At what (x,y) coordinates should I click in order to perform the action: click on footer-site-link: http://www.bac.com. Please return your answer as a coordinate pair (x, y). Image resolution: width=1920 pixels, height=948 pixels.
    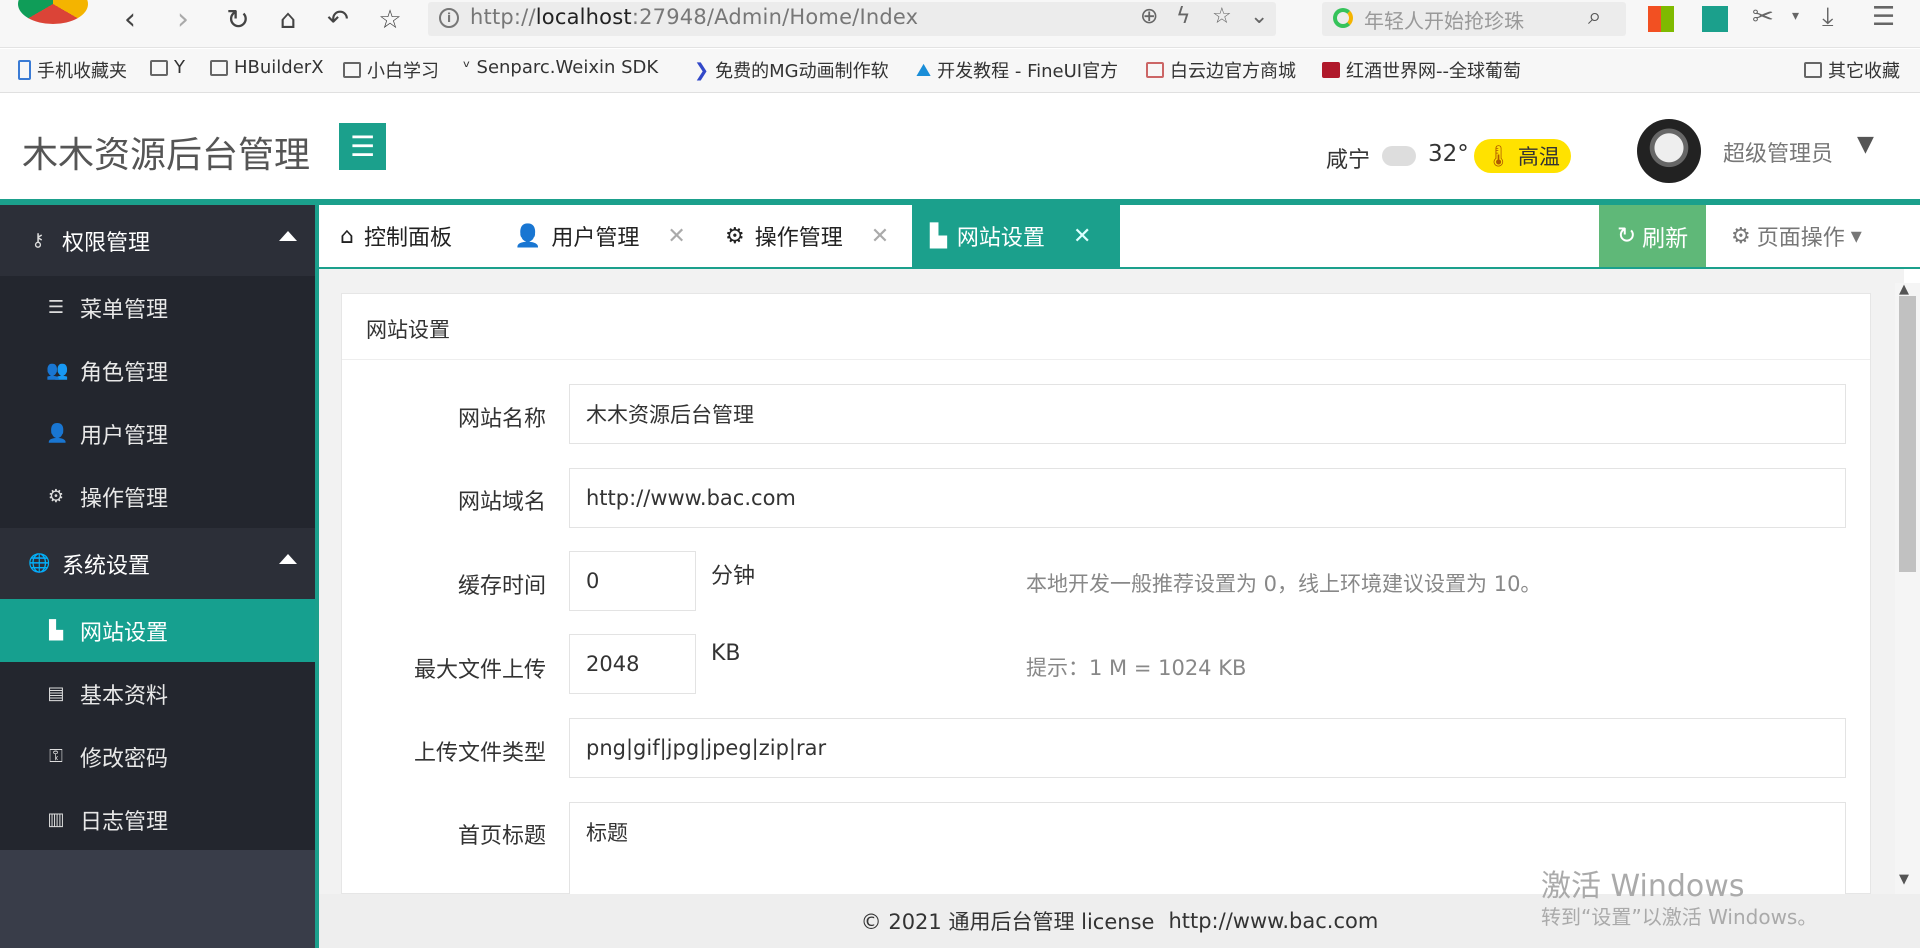
    Looking at the image, I should click on (1273, 921).